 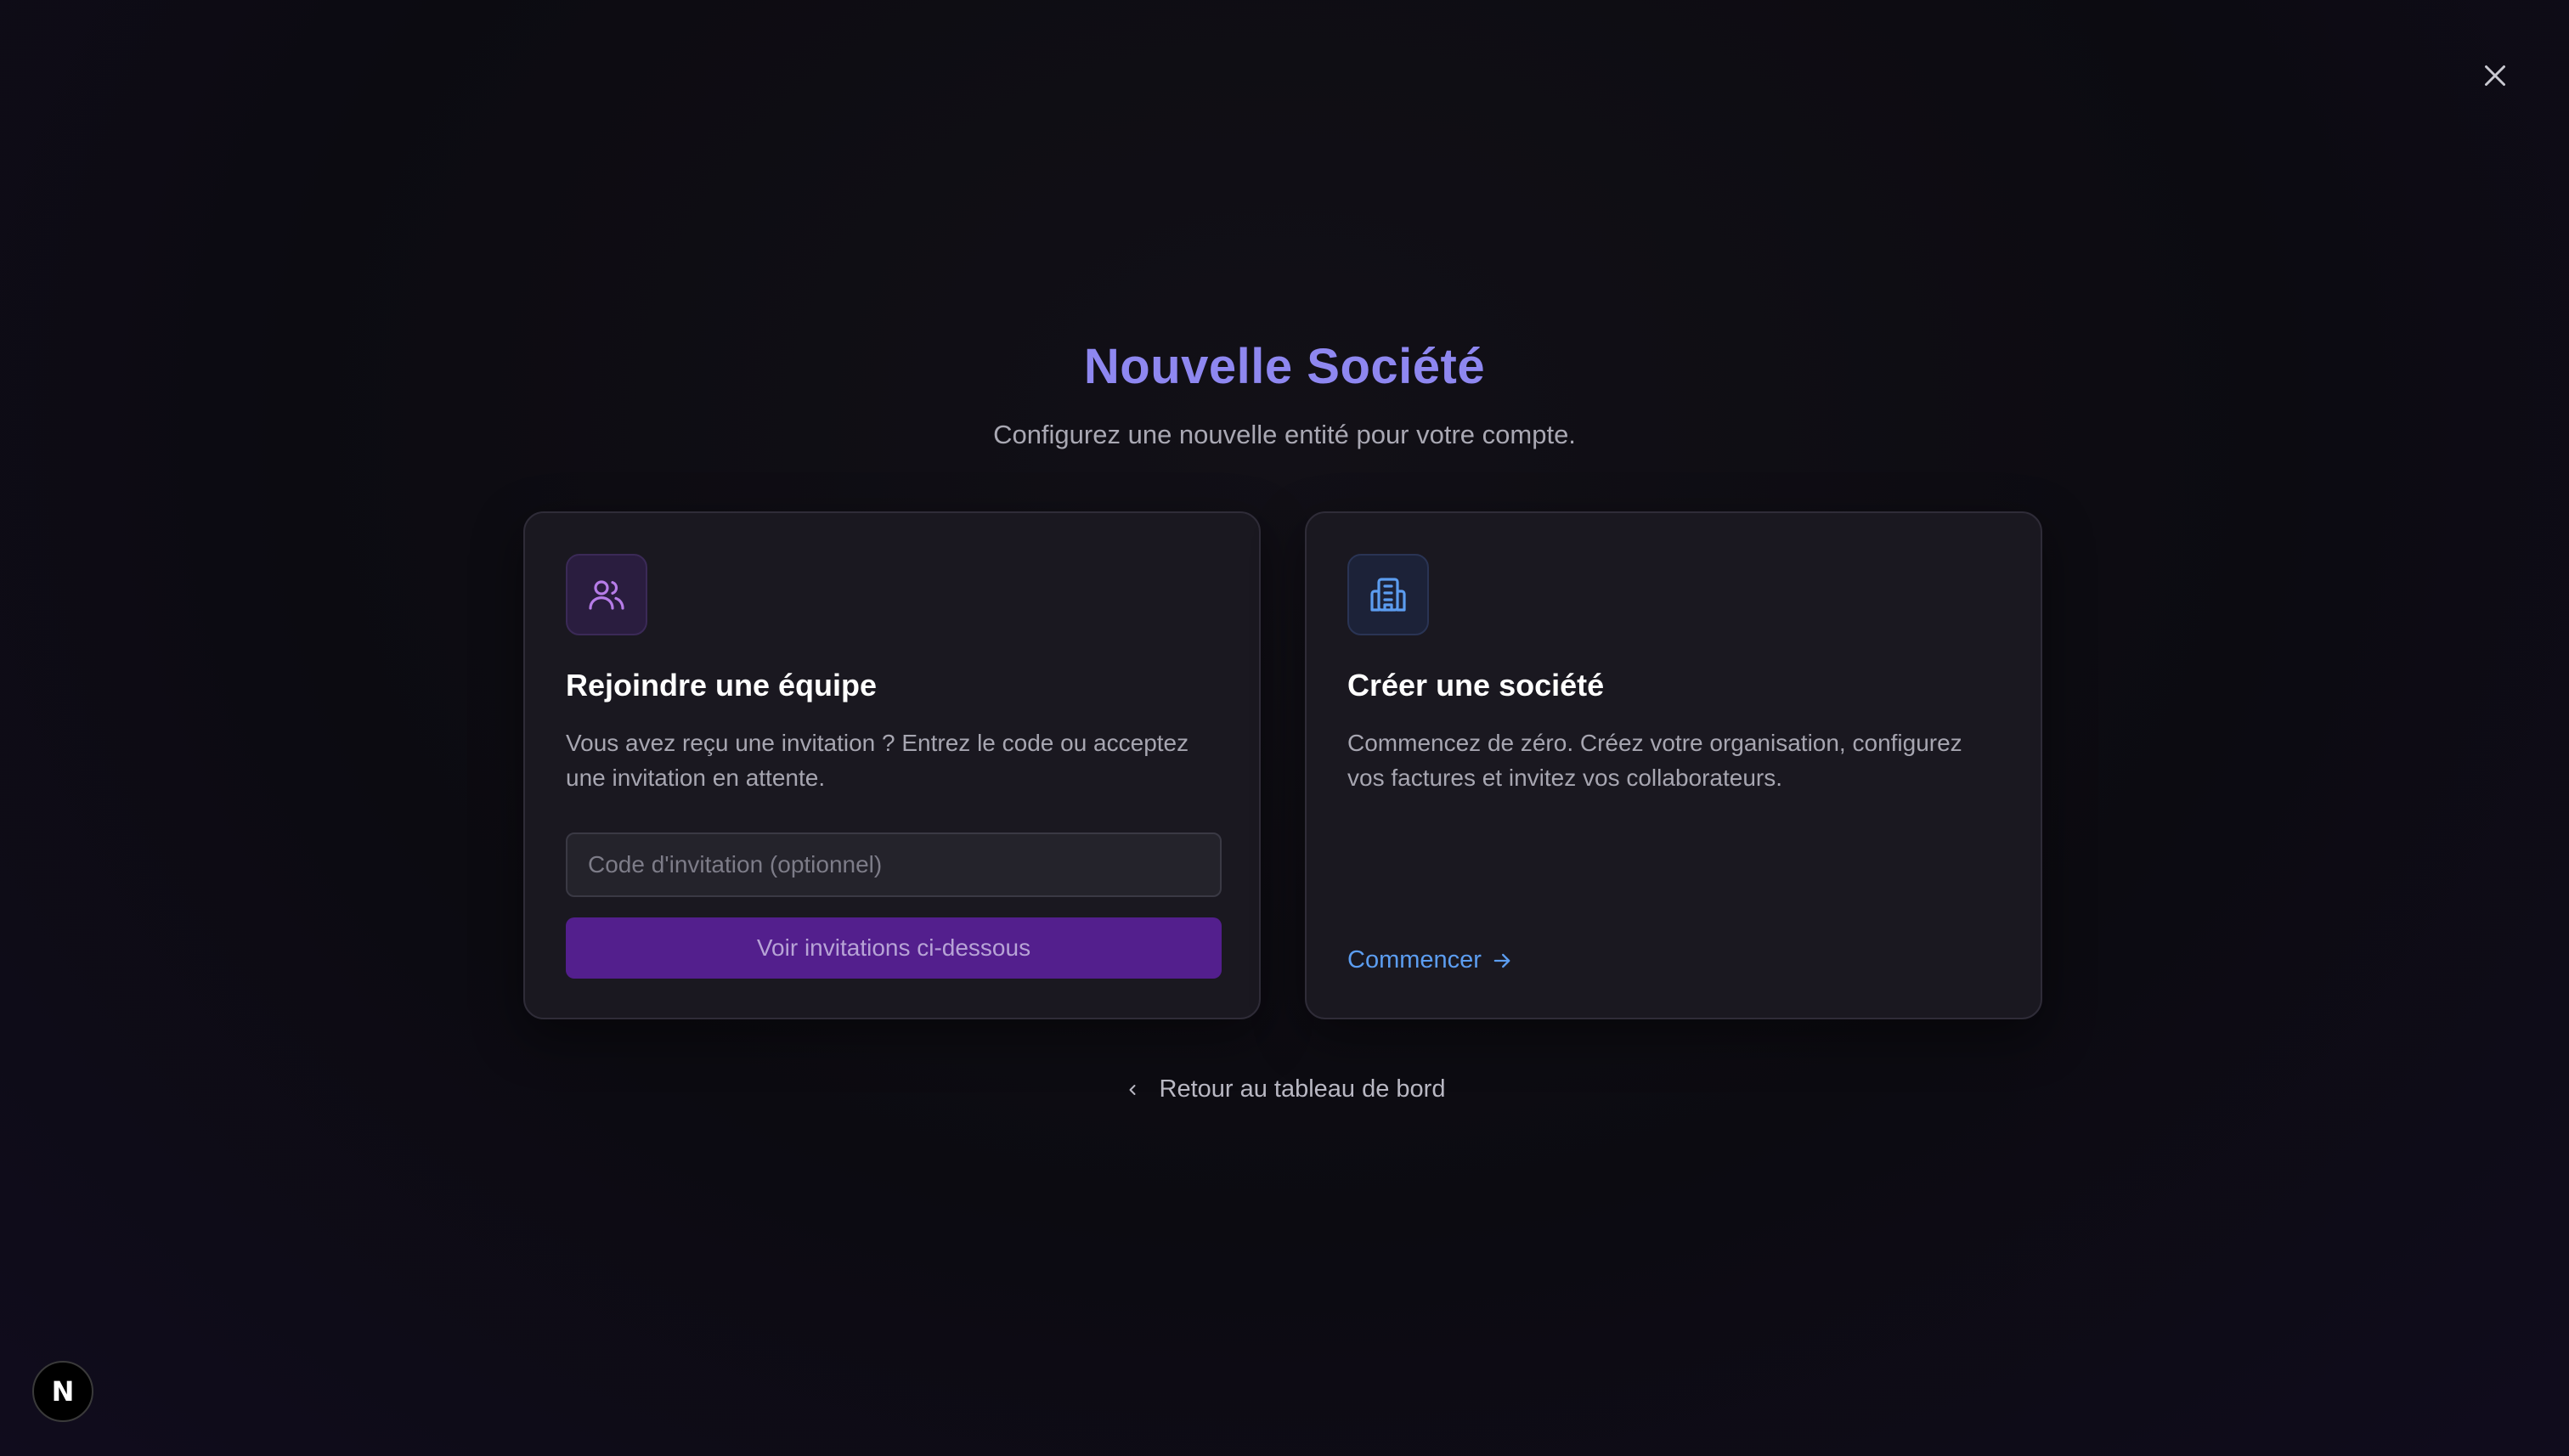 What do you see at coordinates (1415, 960) in the screenshot?
I see `start-link-label: Commencer` at bounding box center [1415, 960].